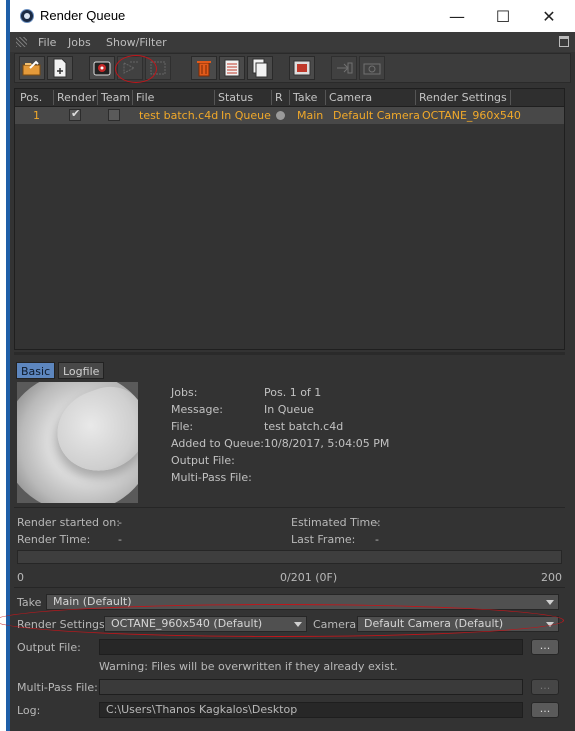  Describe the element at coordinates (29, 602) in the screenshot. I see `take-label: Take` at that location.